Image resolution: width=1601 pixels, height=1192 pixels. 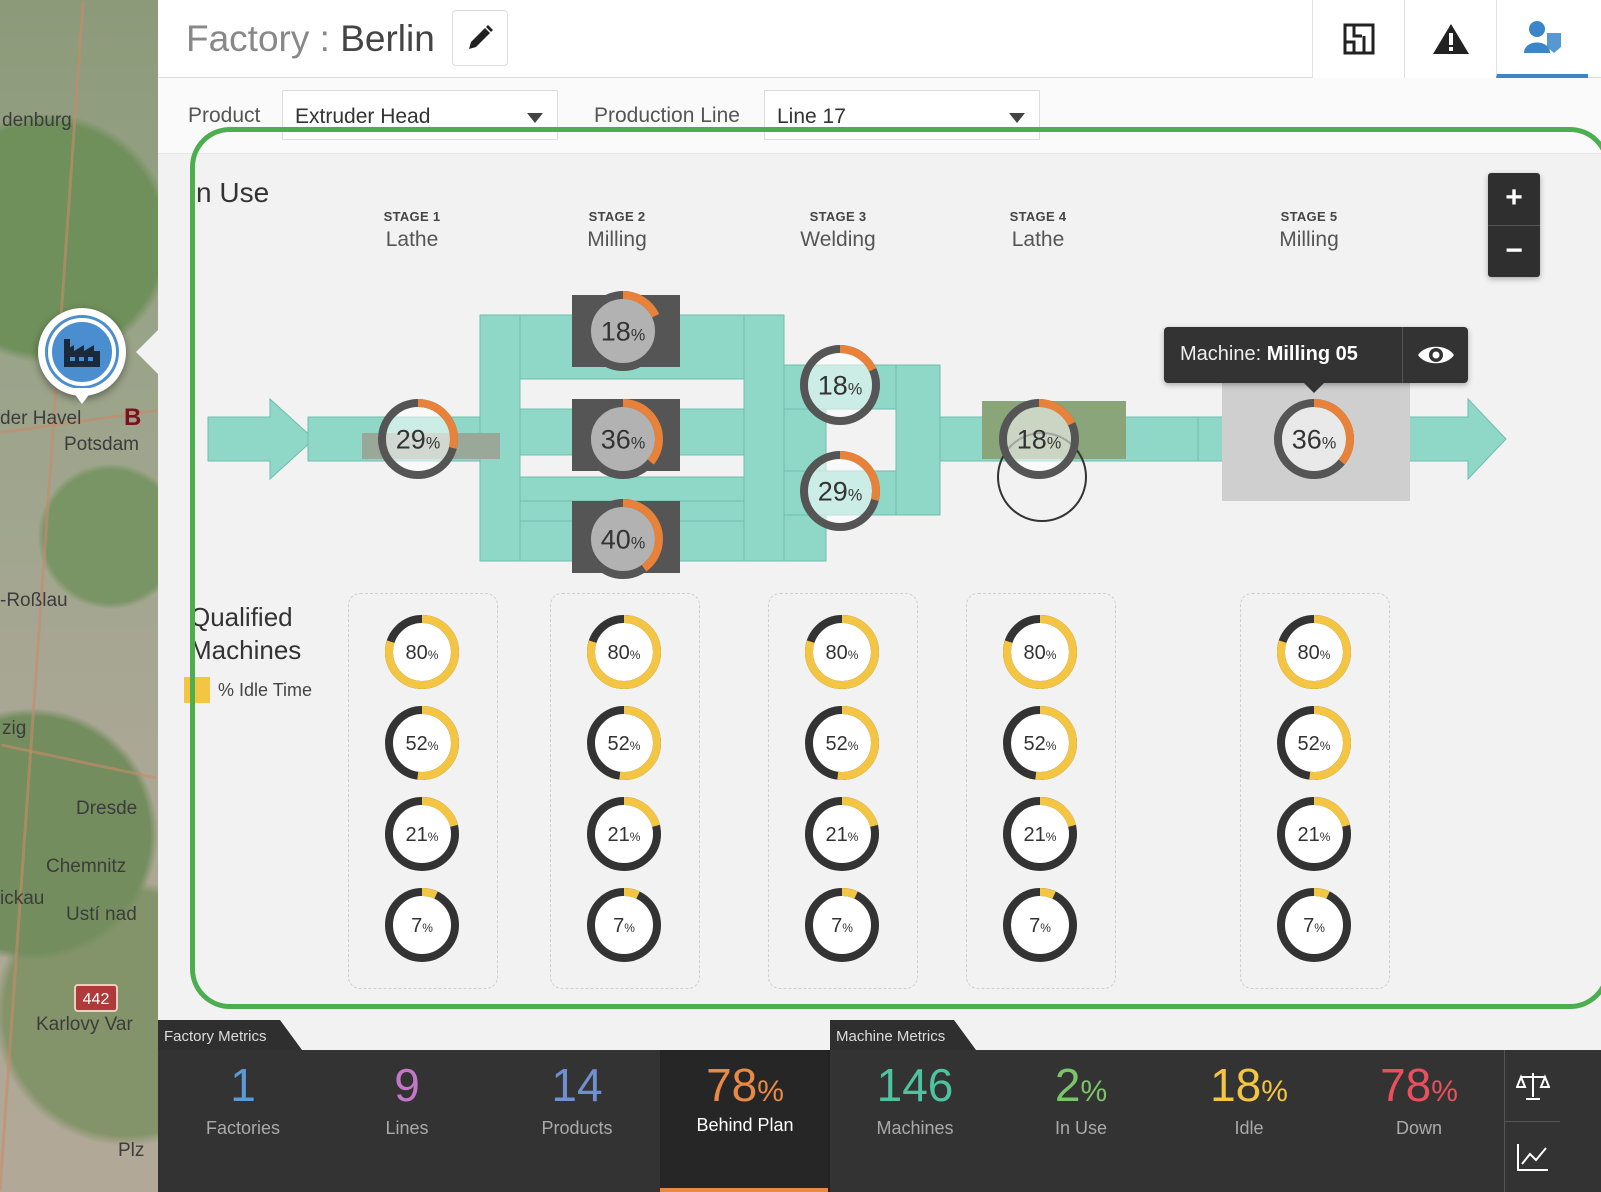 What do you see at coordinates (1081, 1128) in the screenshot?
I see `metric-label: In Use` at bounding box center [1081, 1128].